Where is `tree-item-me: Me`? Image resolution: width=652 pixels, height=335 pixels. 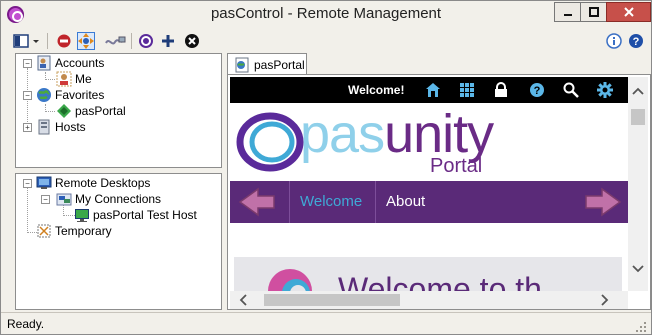 tree-item-me: Me is located at coordinates (74, 79).